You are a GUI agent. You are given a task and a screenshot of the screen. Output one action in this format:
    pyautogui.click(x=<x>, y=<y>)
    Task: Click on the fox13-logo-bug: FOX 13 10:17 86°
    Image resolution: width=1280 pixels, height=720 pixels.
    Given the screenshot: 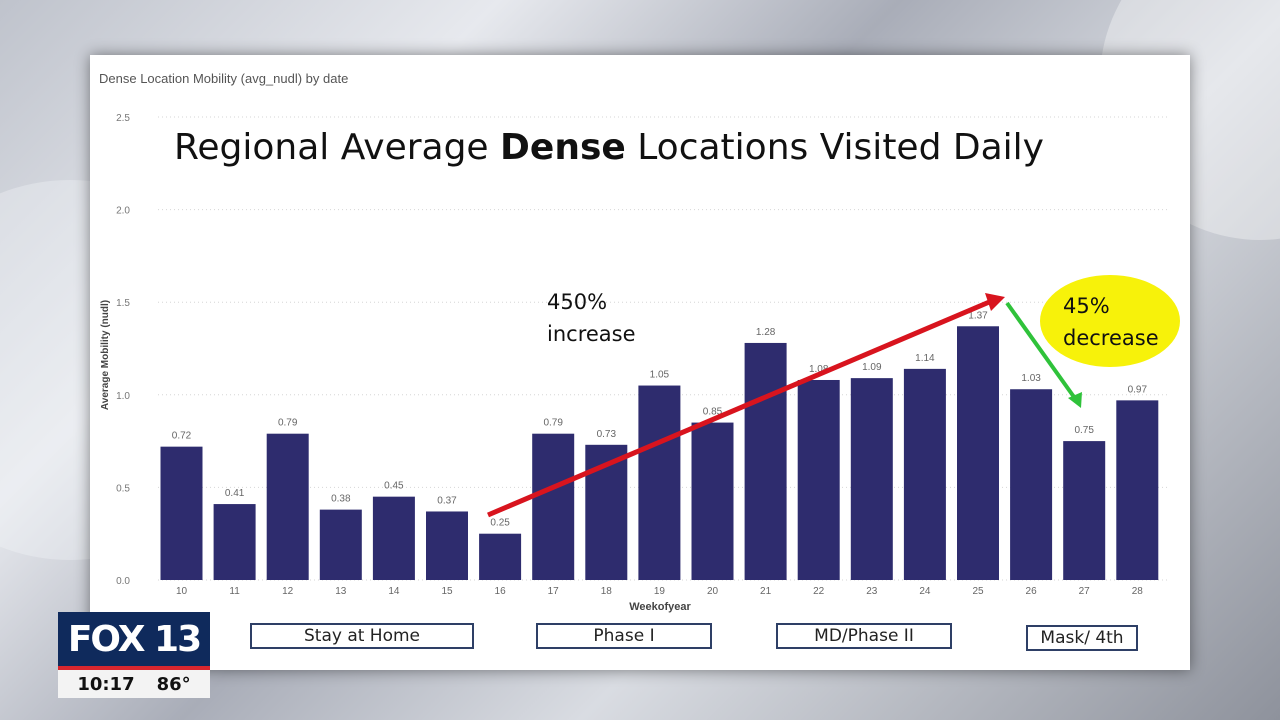 What is the action you would take?
    pyautogui.click(x=134, y=655)
    